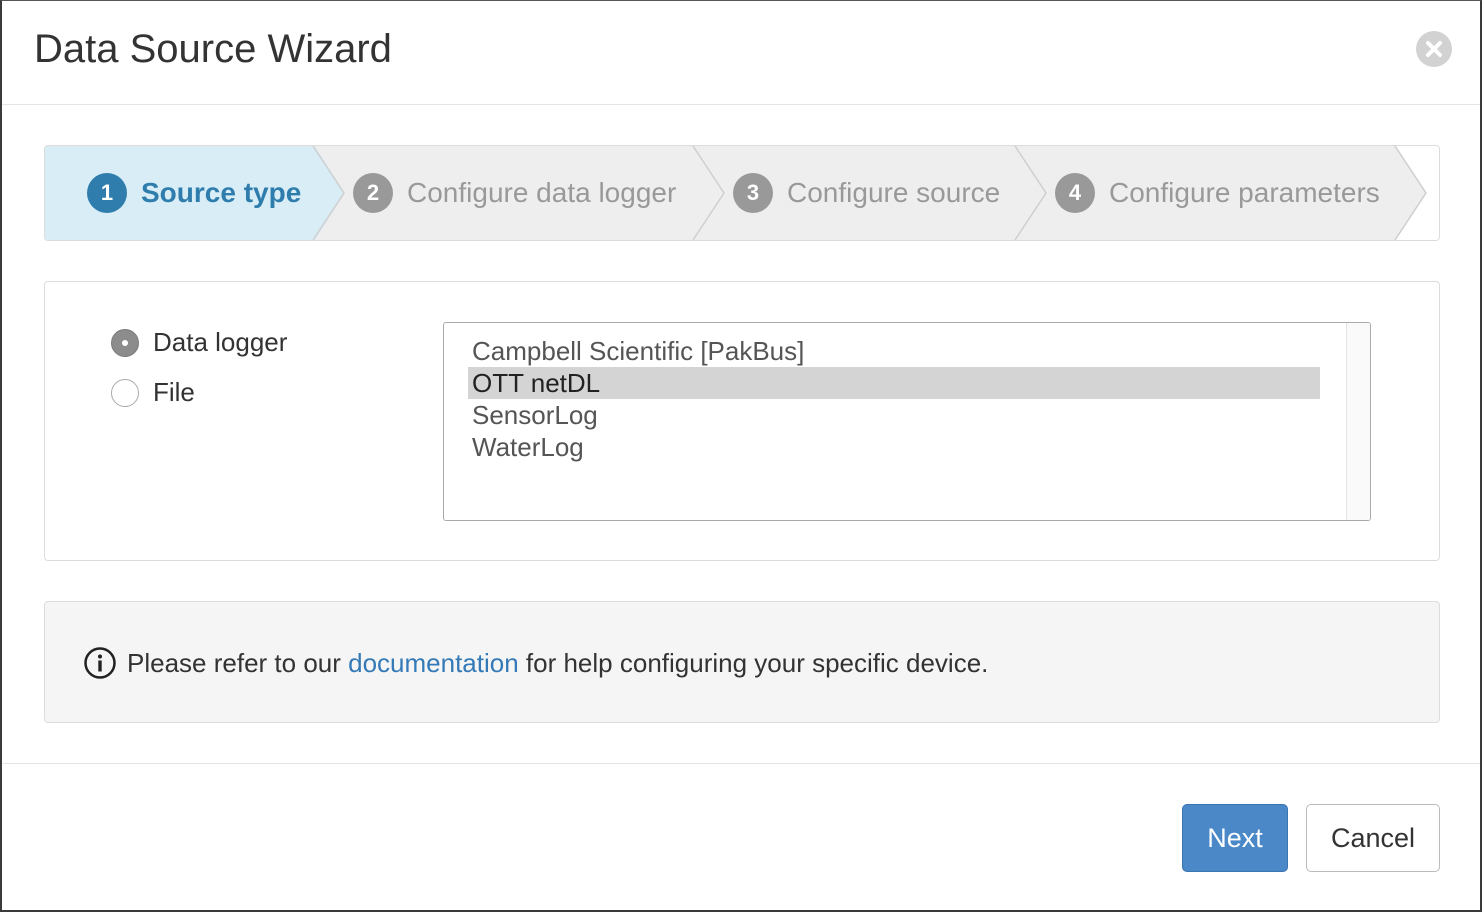  Describe the element at coordinates (1358, 421) in the screenshot. I see `listbox-scrollbar` at that location.